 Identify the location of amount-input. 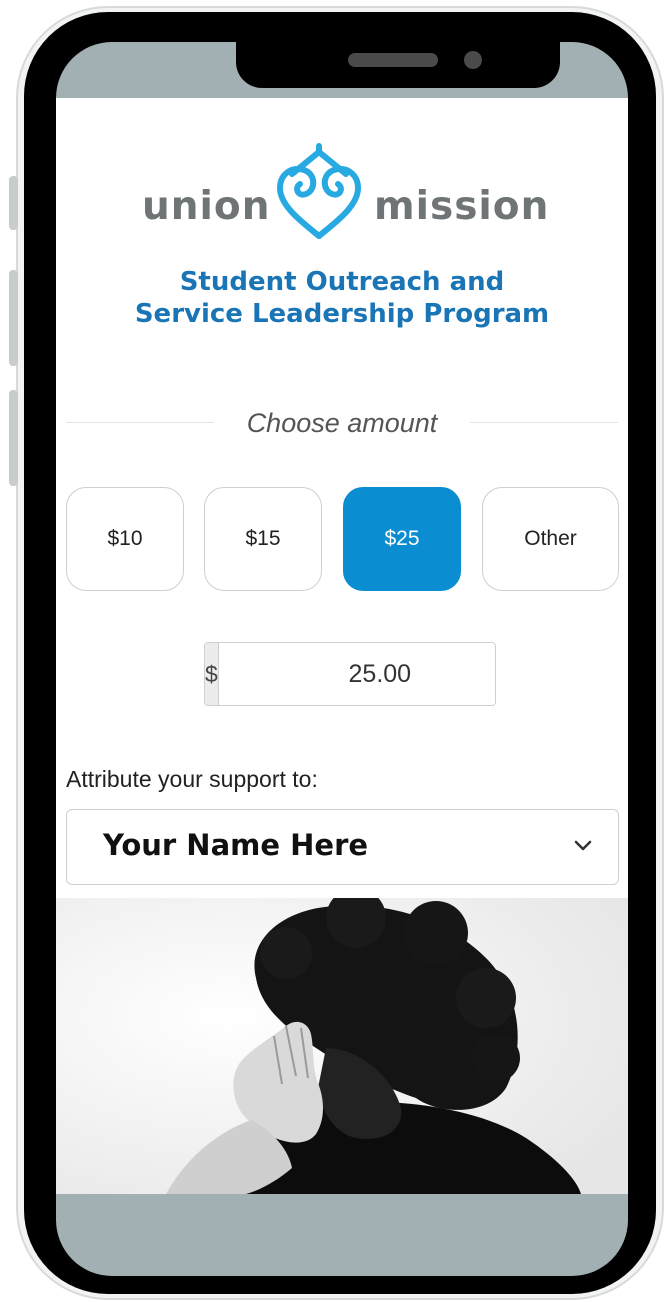
(356, 674).